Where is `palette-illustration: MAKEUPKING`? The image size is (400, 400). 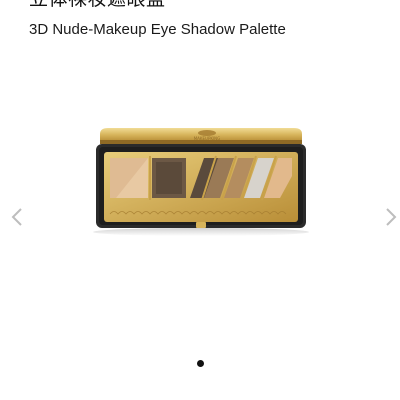
palette-illustration: MAKEUPKING is located at coordinates (201, 182).